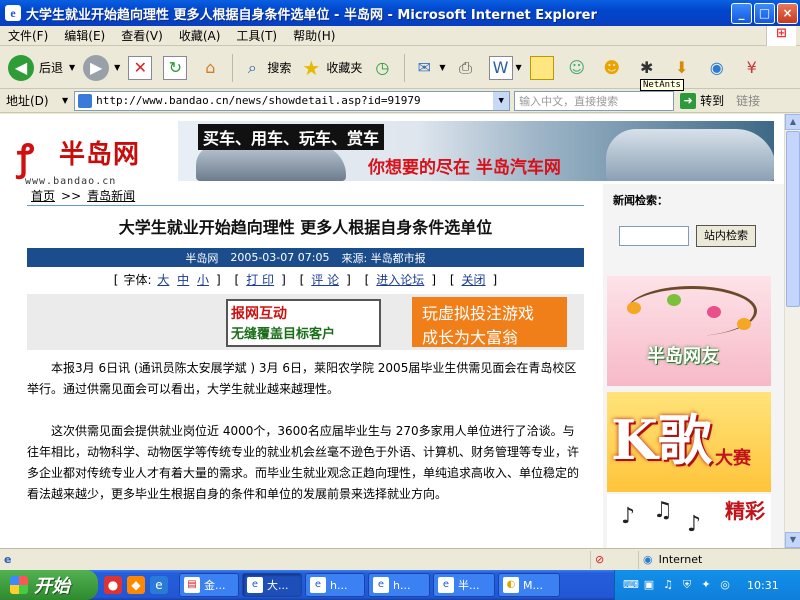 This screenshot has height=600, width=800. Describe the element at coordinates (72, 67) in the screenshot. I see `back-dropdown-icon: ▼` at that location.